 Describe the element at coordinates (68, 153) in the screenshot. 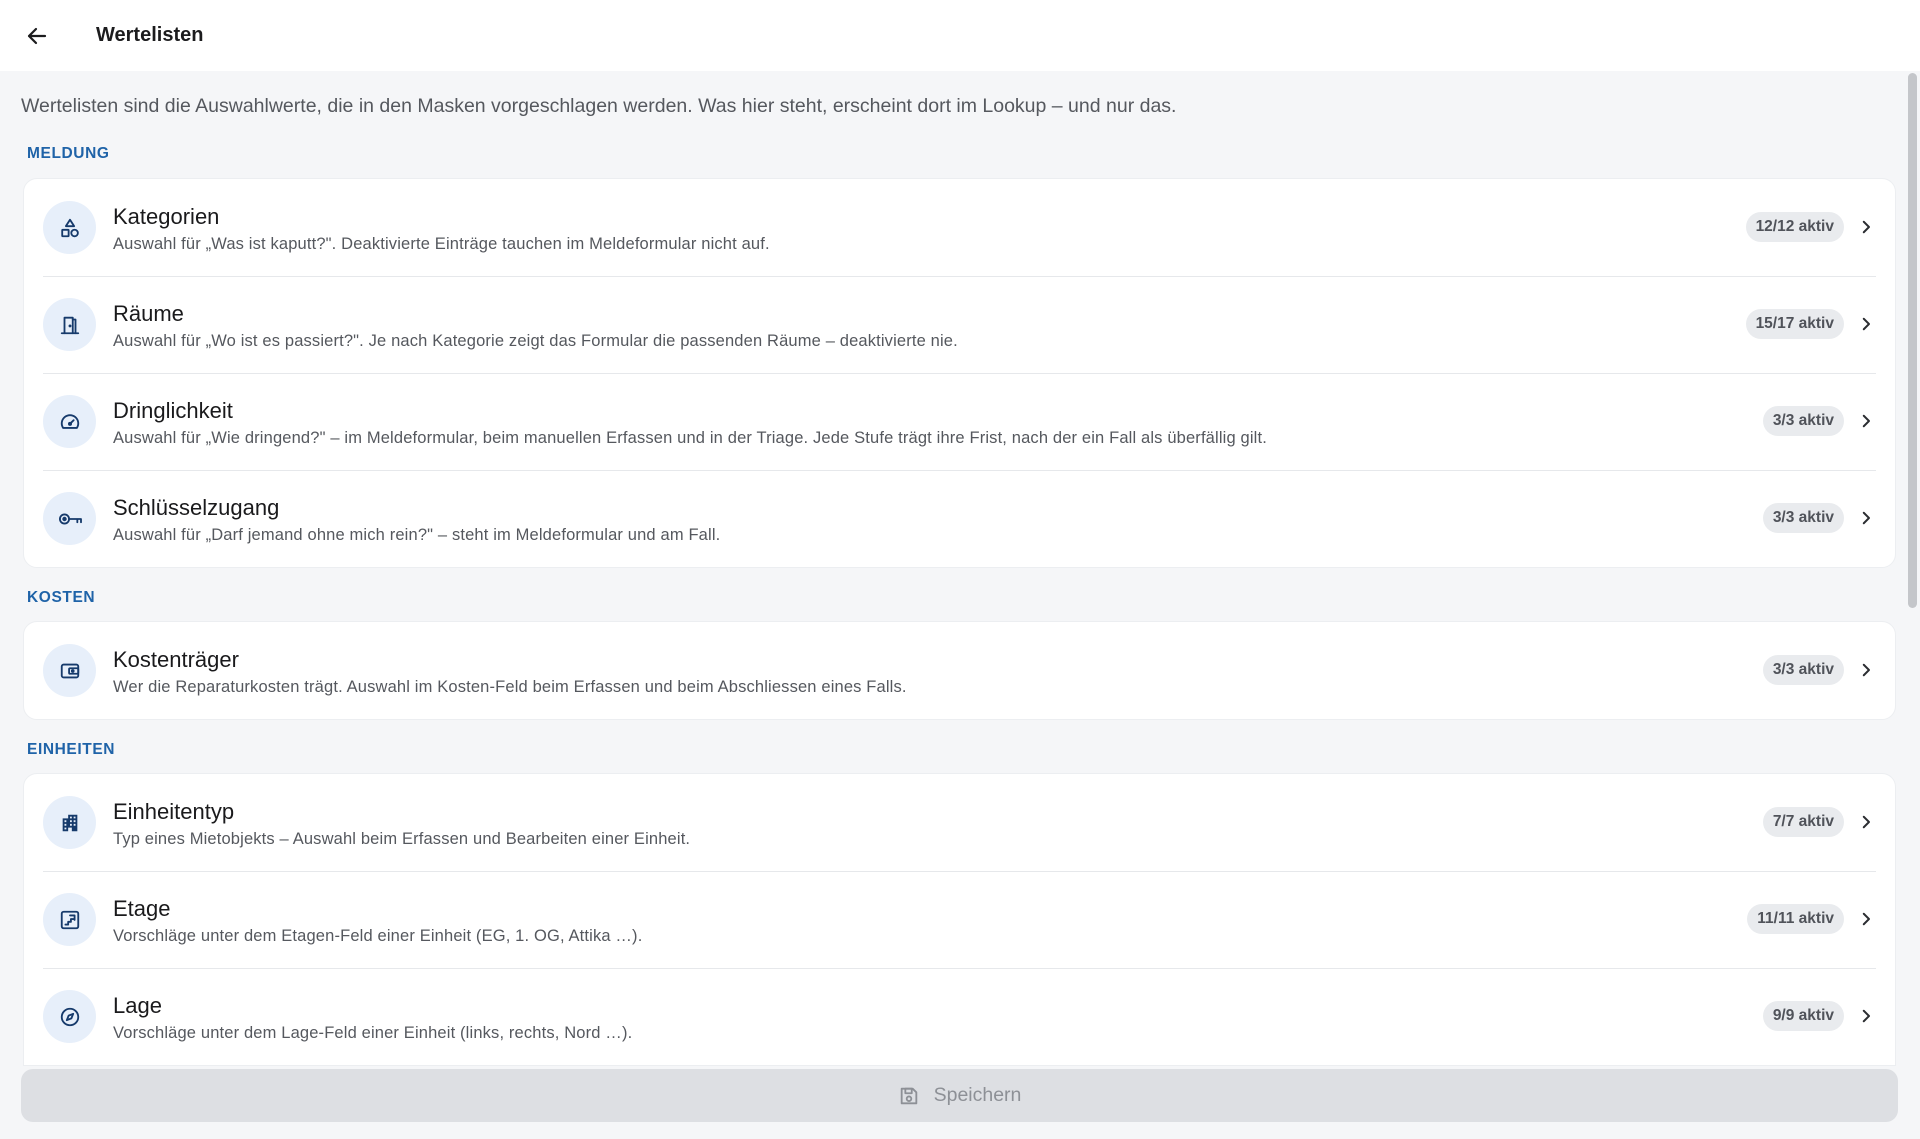

I see `section-label-meldung: MELDUNG` at that location.